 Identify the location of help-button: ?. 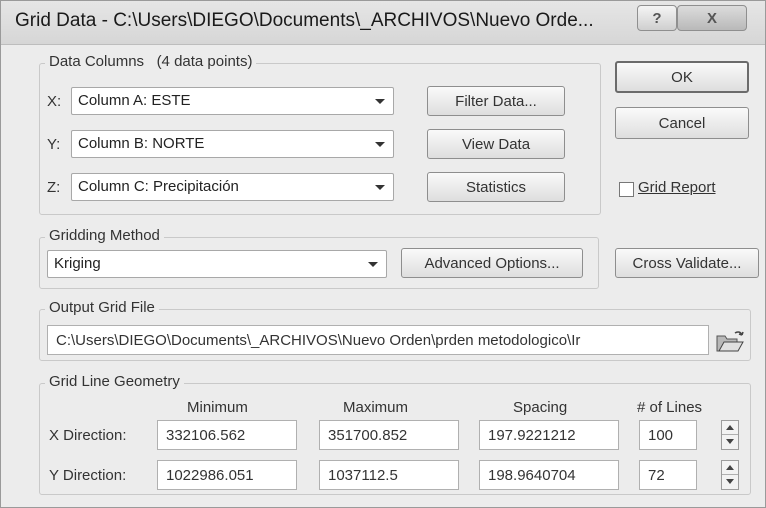
(657, 18).